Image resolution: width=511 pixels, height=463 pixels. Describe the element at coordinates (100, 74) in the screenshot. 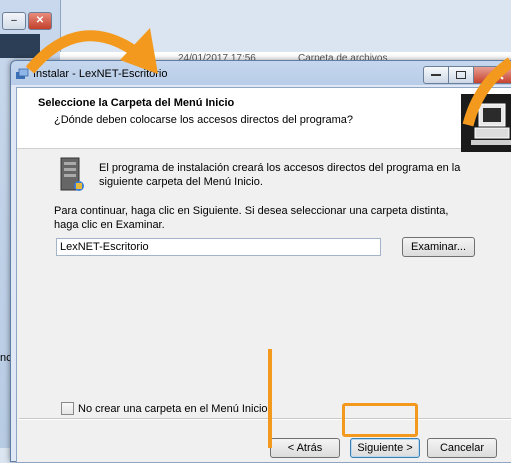

I see `window-title: Instalar - LexNET-Escritorio` at that location.